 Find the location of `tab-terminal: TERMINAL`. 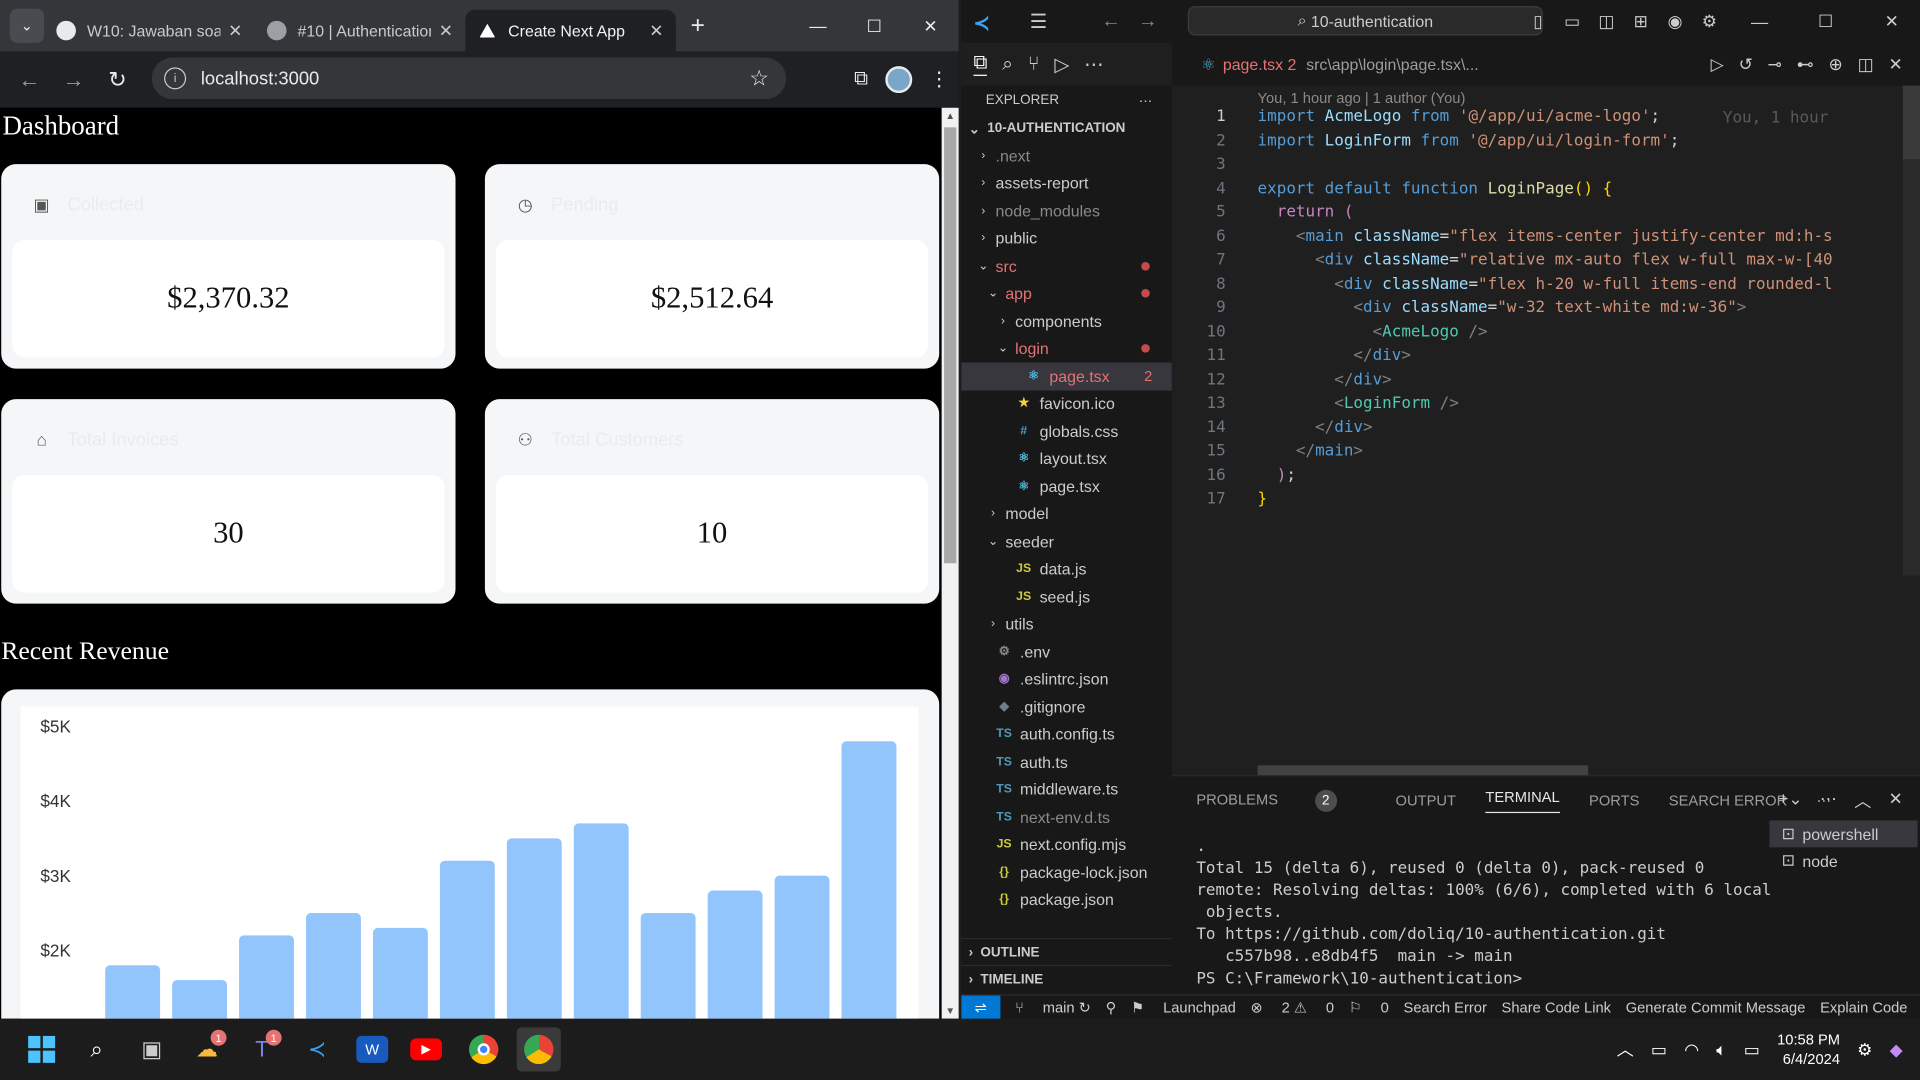

tab-terminal: TERMINAL is located at coordinates (1522, 801).